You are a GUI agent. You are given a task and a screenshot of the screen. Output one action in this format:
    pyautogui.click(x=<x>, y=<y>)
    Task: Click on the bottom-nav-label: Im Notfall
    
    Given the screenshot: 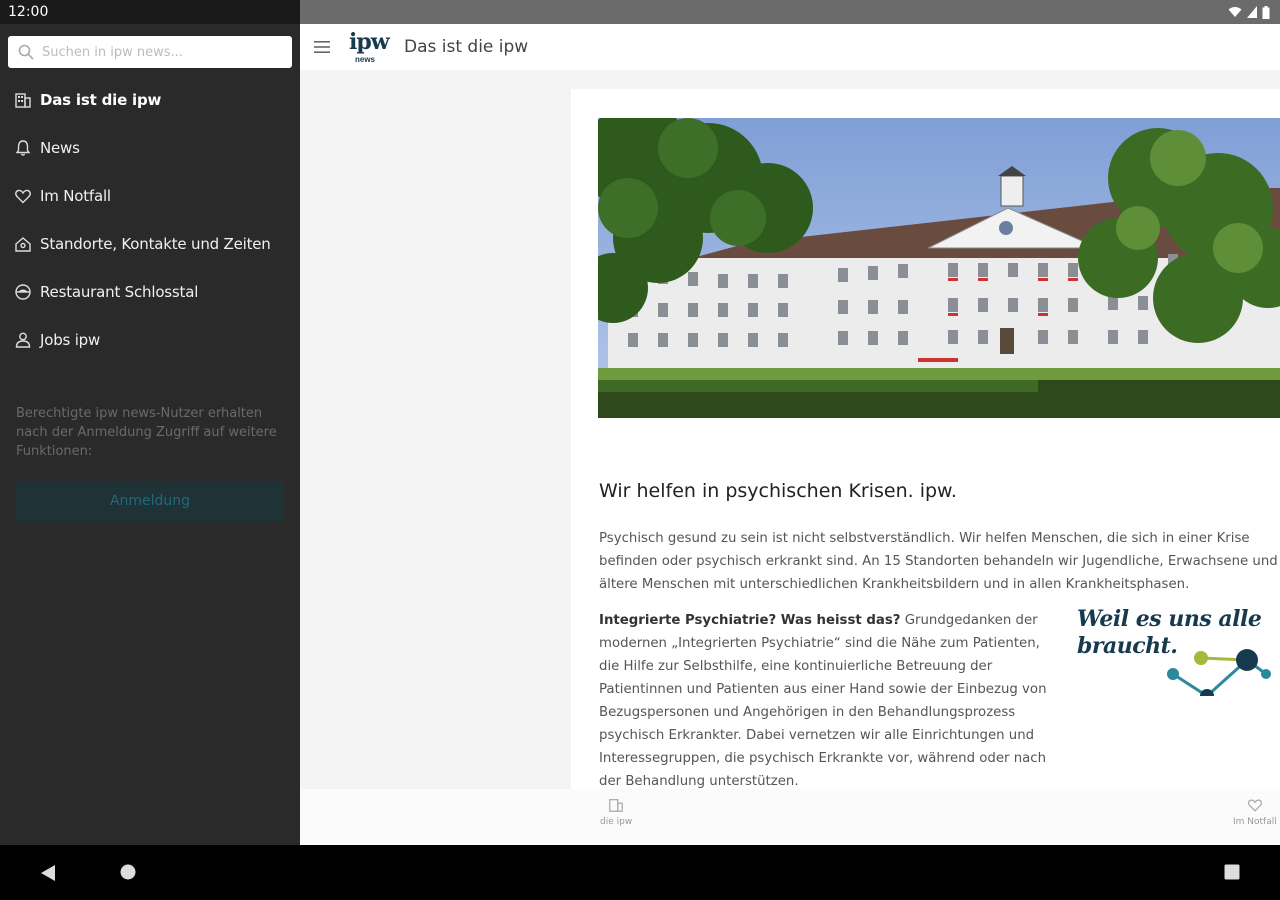 What is the action you would take?
    pyautogui.click(x=1255, y=822)
    